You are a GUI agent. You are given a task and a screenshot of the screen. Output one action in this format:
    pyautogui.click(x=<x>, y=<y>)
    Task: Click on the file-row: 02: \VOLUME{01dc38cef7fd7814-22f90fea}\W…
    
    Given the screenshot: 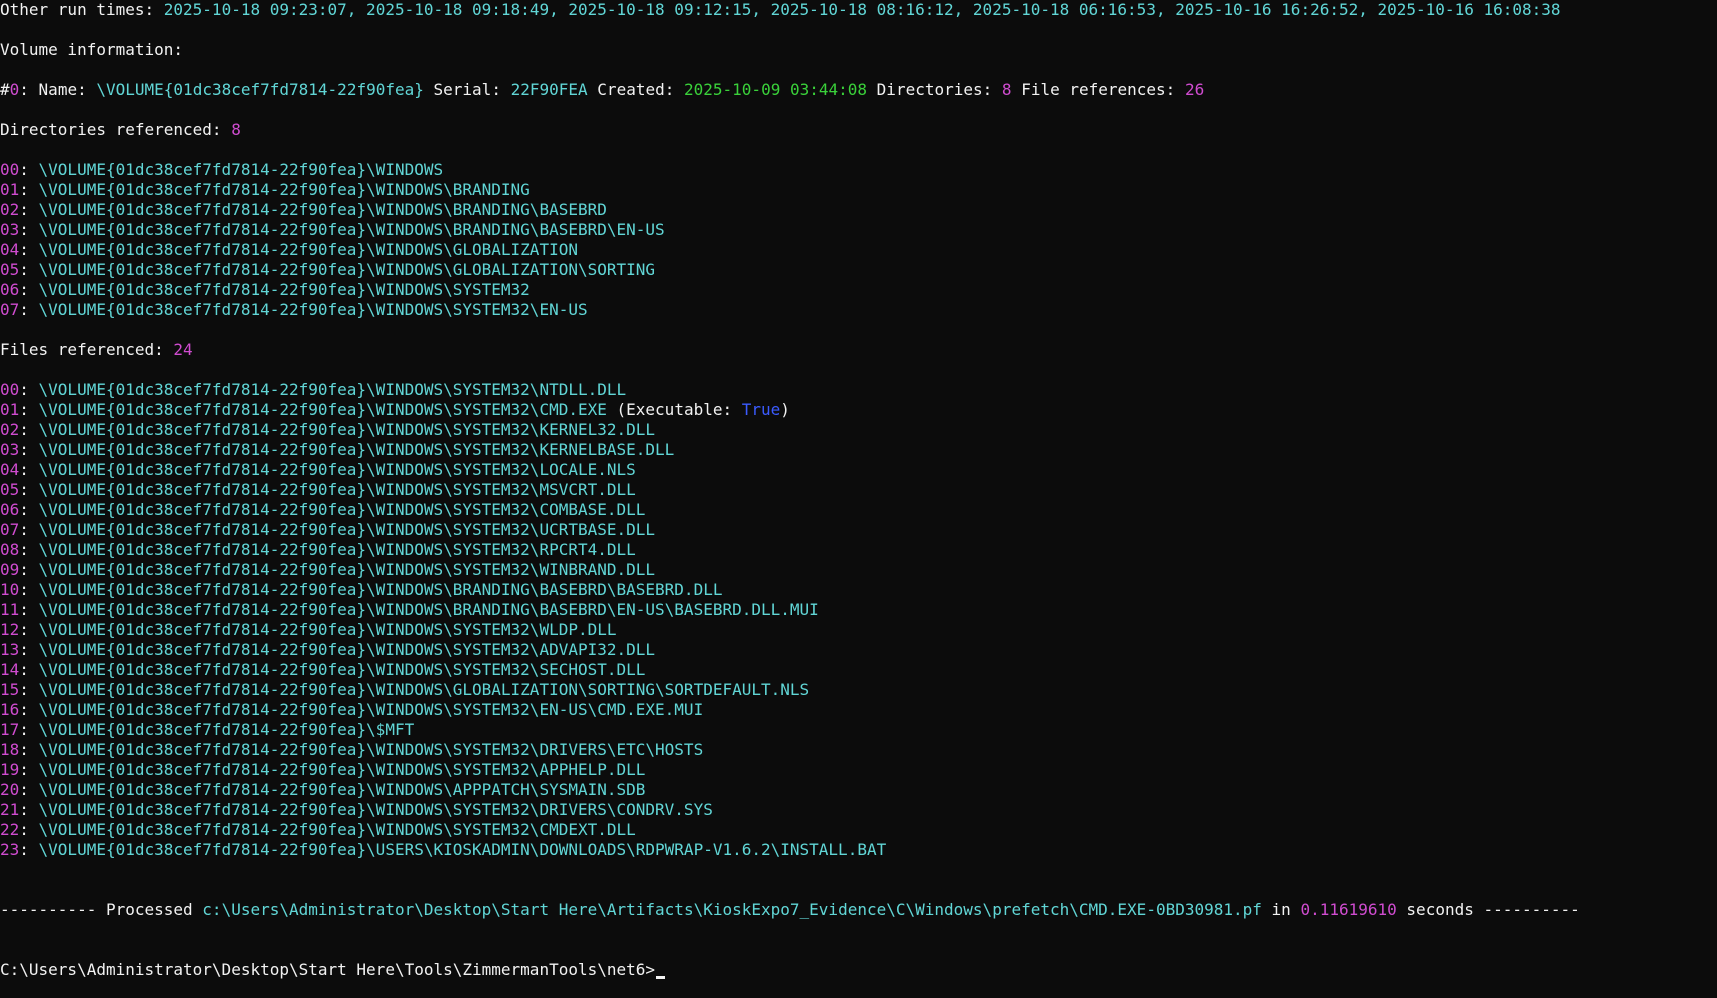 What is the action you would take?
    pyautogui.click(x=858, y=430)
    